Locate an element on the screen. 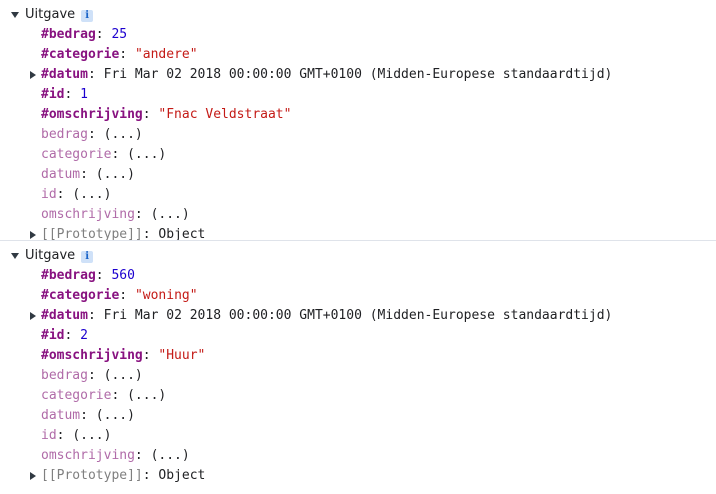  own-property-row: #omschrijving: "Huur" is located at coordinates (358, 356).